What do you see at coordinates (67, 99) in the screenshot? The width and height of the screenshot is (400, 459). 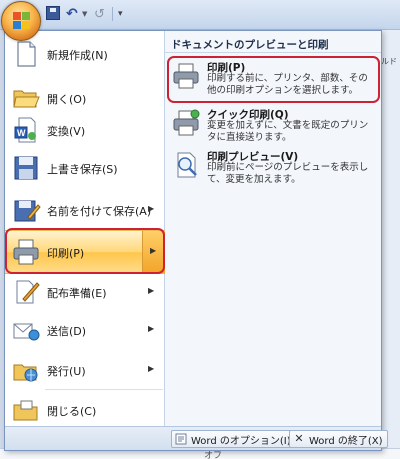 I see `menu-item-label: 開く(O)` at bounding box center [67, 99].